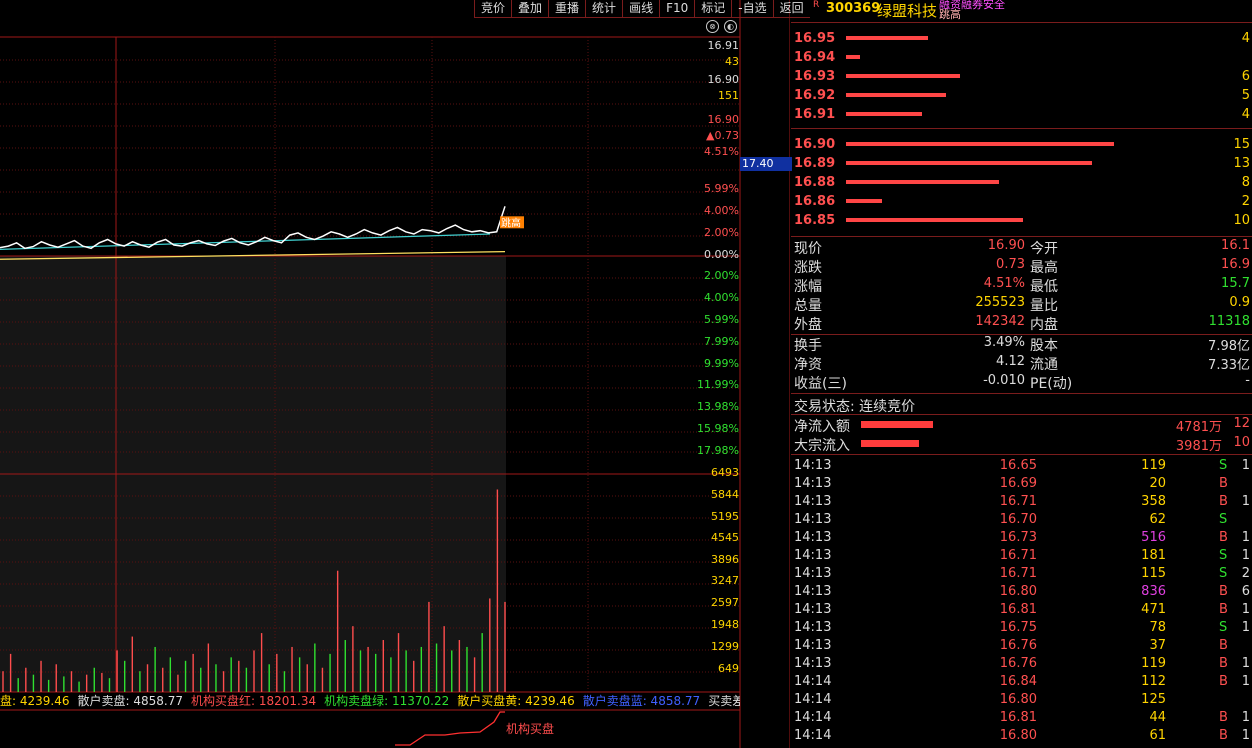 The width and height of the screenshot is (1252, 748). What do you see at coordinates (721, 151) in the screenshot?
I see `axis-top-label: 4.51%` at bounding box center [721, 151].